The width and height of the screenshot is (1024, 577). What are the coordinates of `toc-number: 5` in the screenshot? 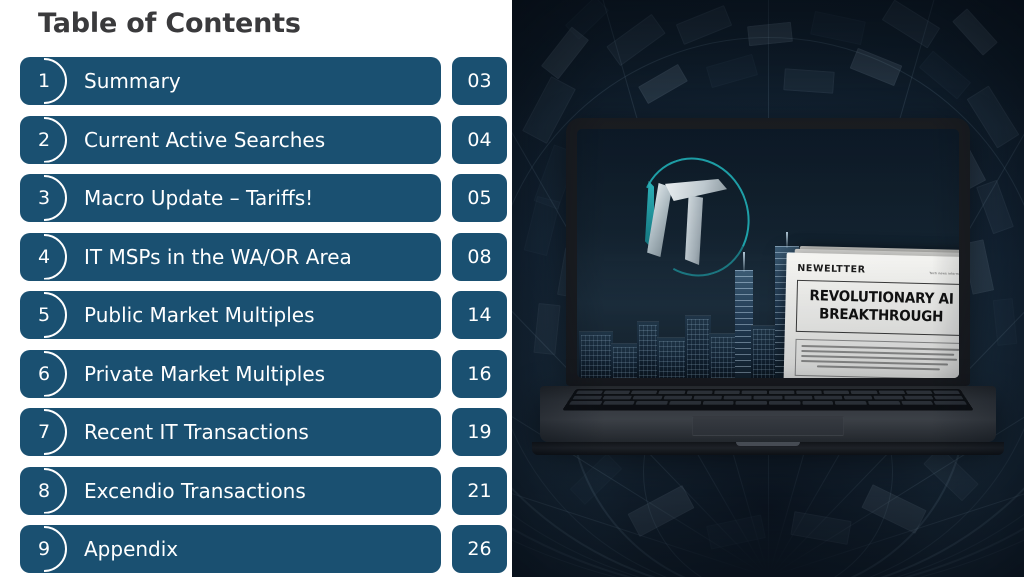 It's located at (44, 315).